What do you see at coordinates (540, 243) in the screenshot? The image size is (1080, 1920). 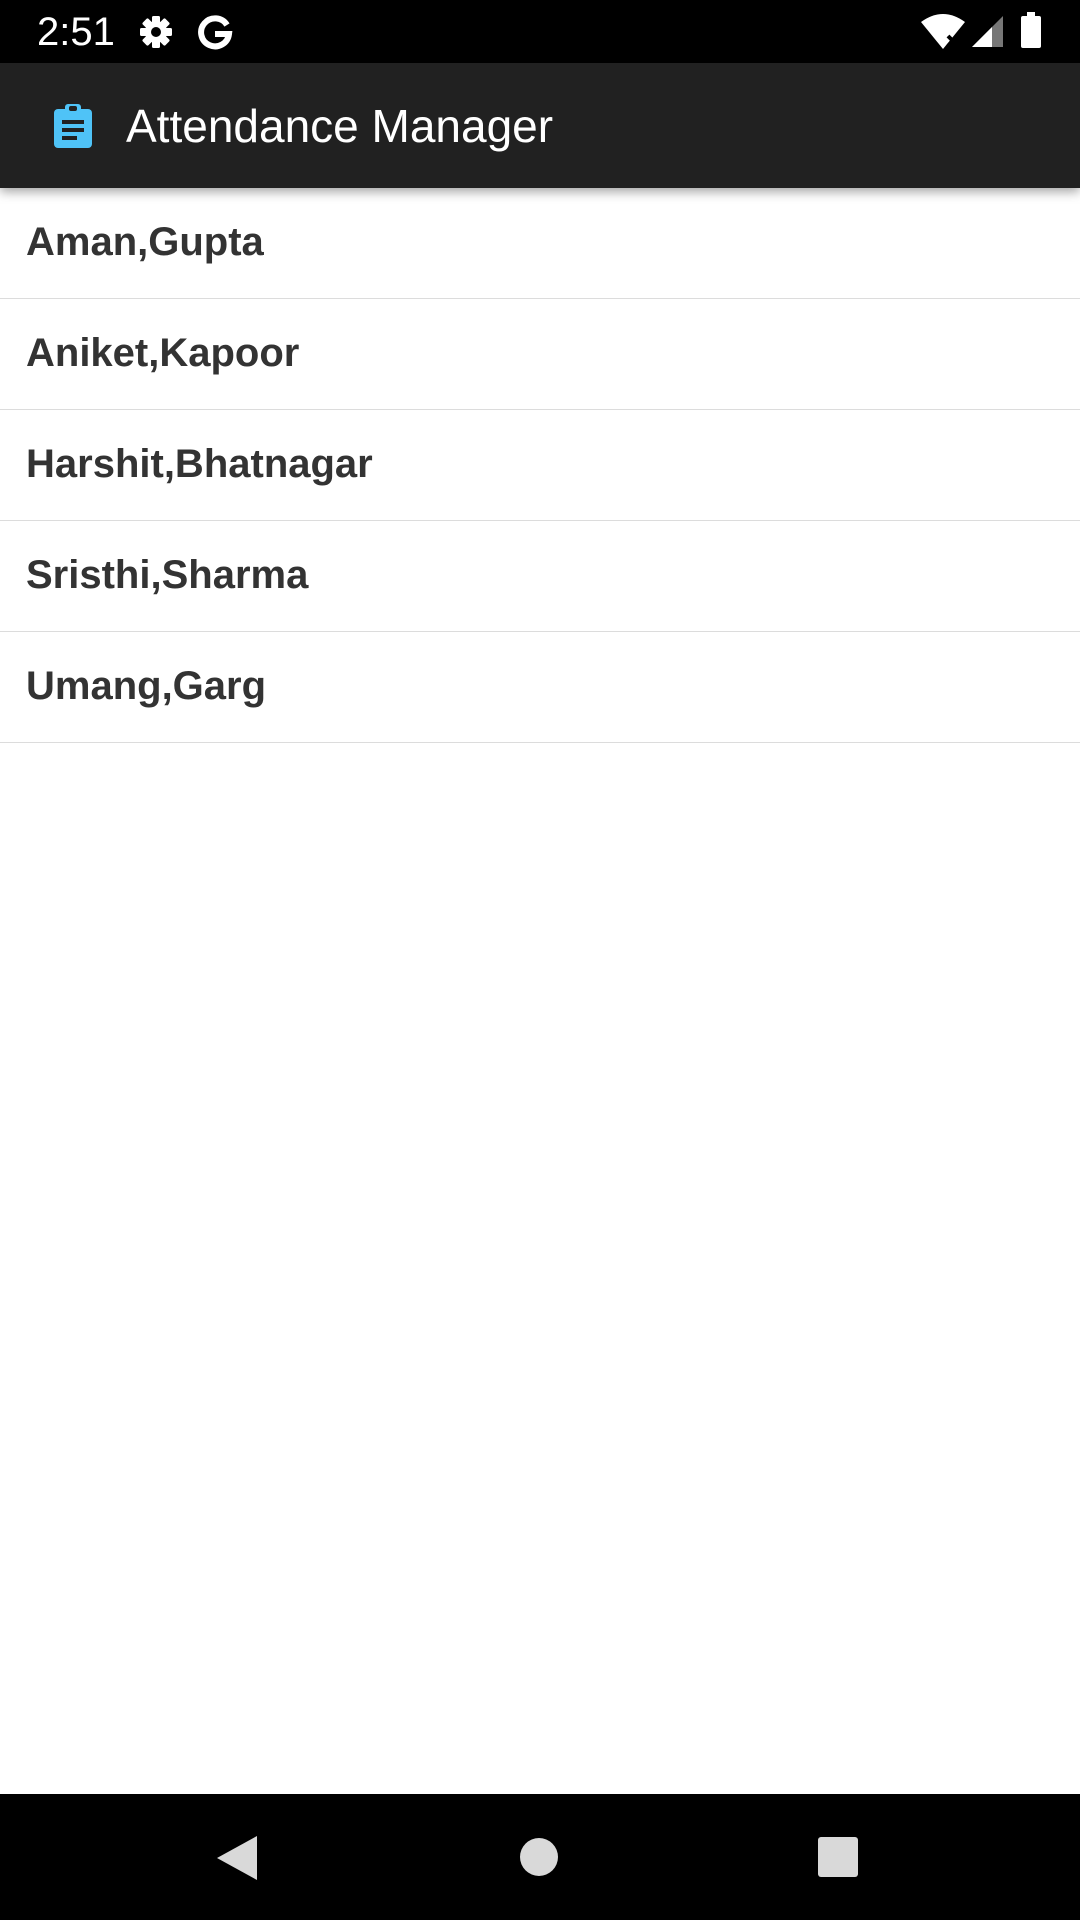 I see `list-item: Aman,Gupta` at bounding box center [540, 243].